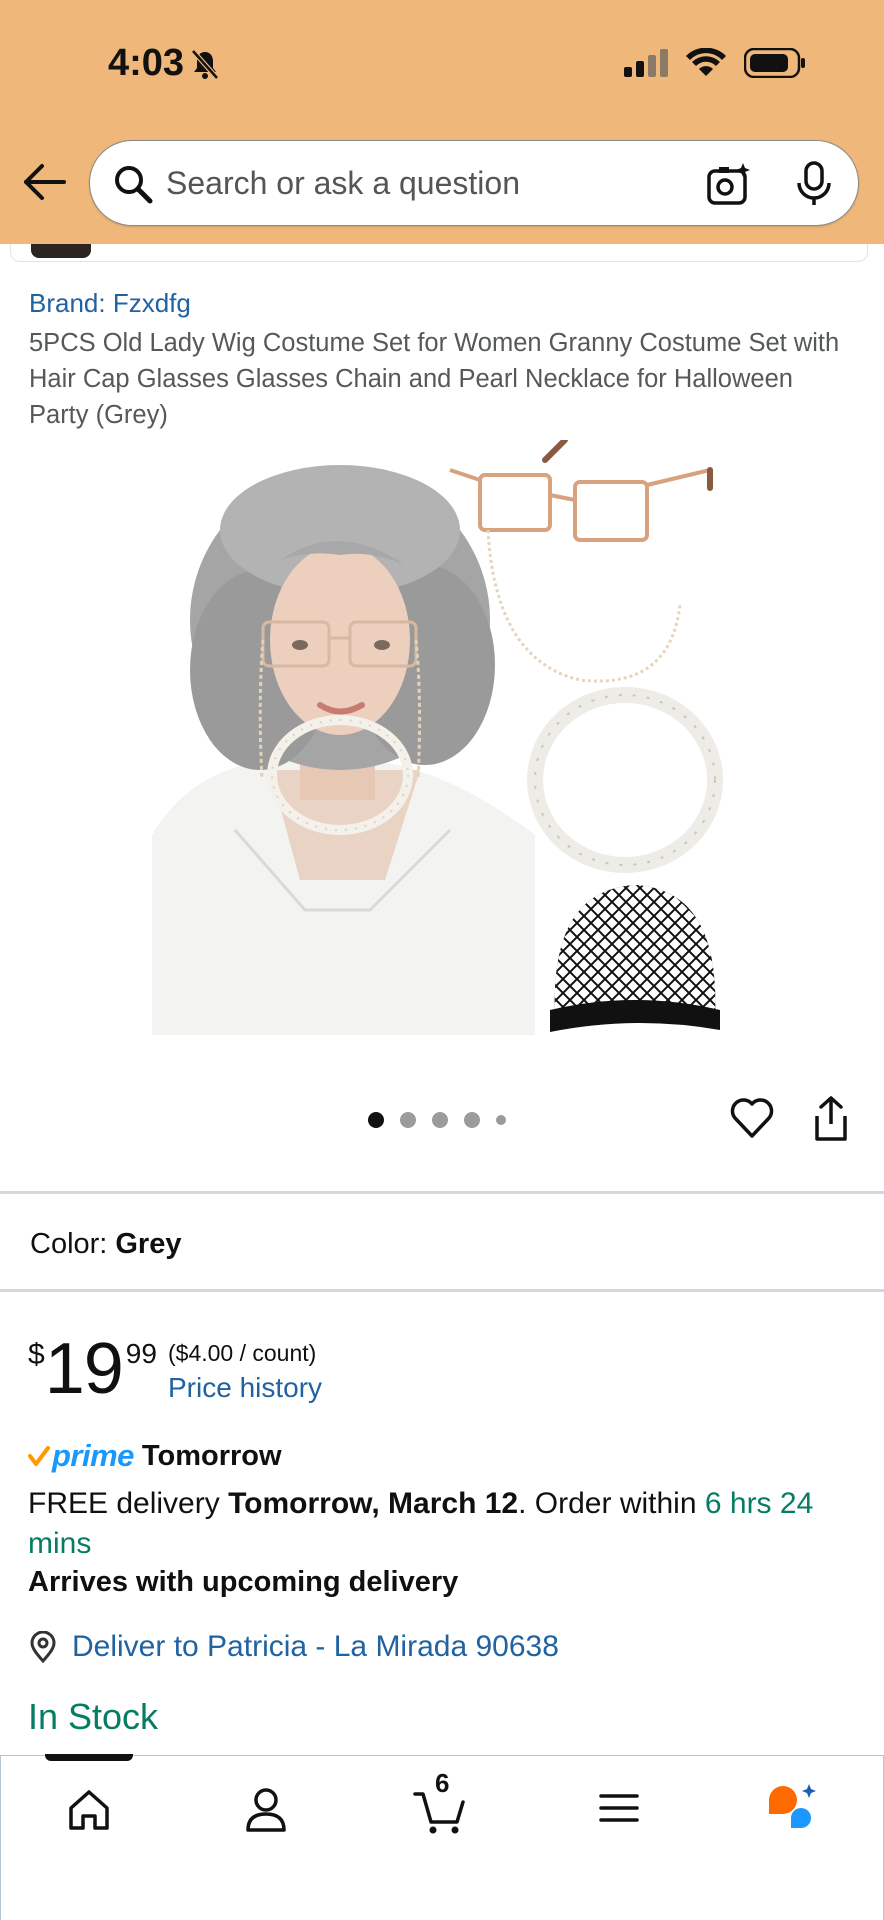 This screenshot has width=884, height=1920. Describe the element at coordinates (93, 1455) in the screenshot. I see `prime-logo-text: prime` at that location.